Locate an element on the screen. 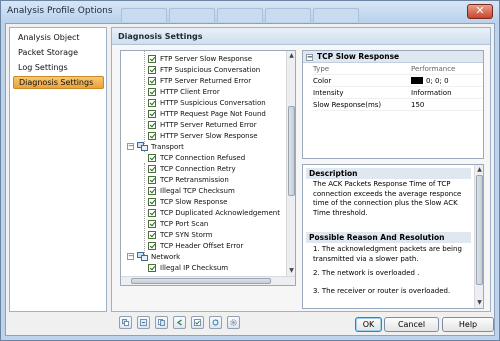  copy-icon is located at coordinates (161, 322).